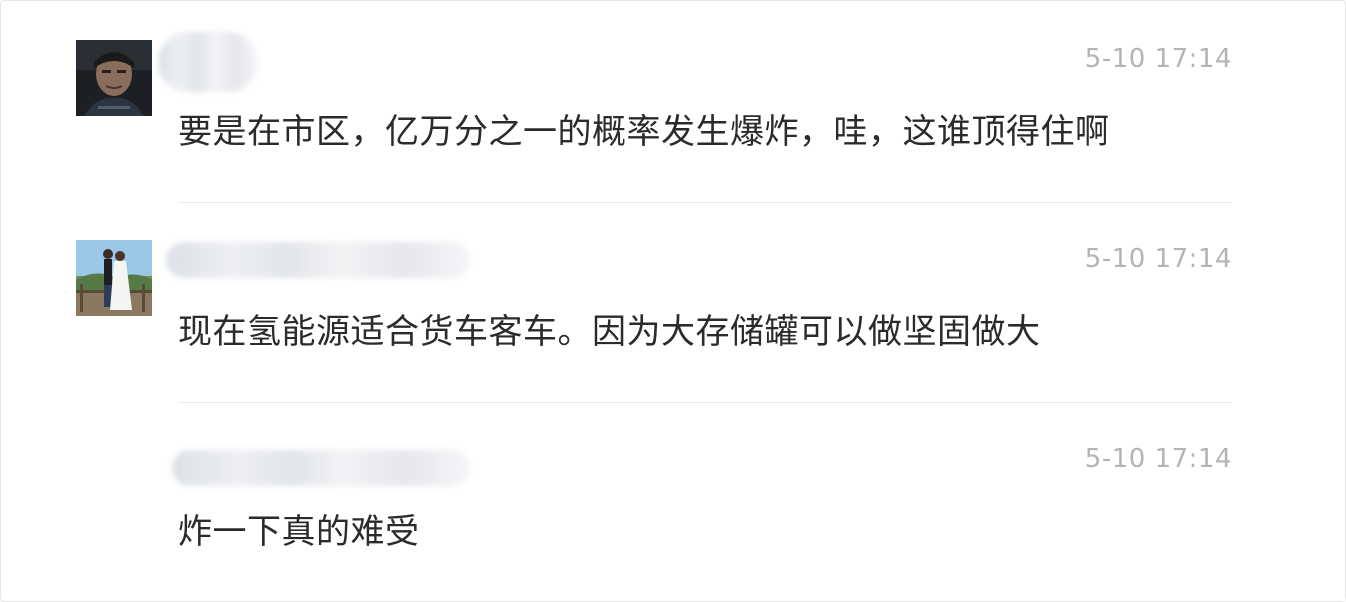 Image resolution: width=1346 pixels, height=602 pixels. Describe the element at coordinates (644, 132) in the screenshot. I see `comment-text: 要是在市区，亿万分之一的概率发生爆炸，哇，这谁顶得住啊` at that location.